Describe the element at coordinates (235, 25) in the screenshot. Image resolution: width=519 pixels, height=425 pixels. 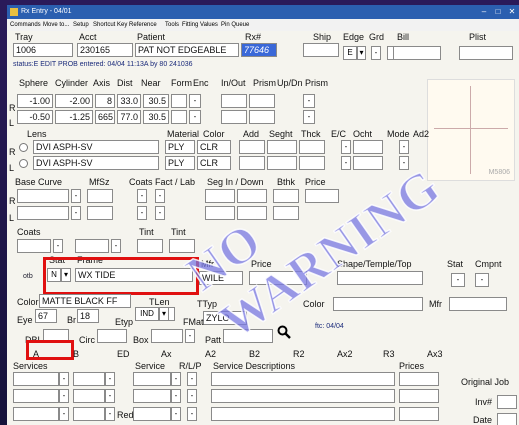
I see `menu-pin-queue: Pin Queue` at that location.